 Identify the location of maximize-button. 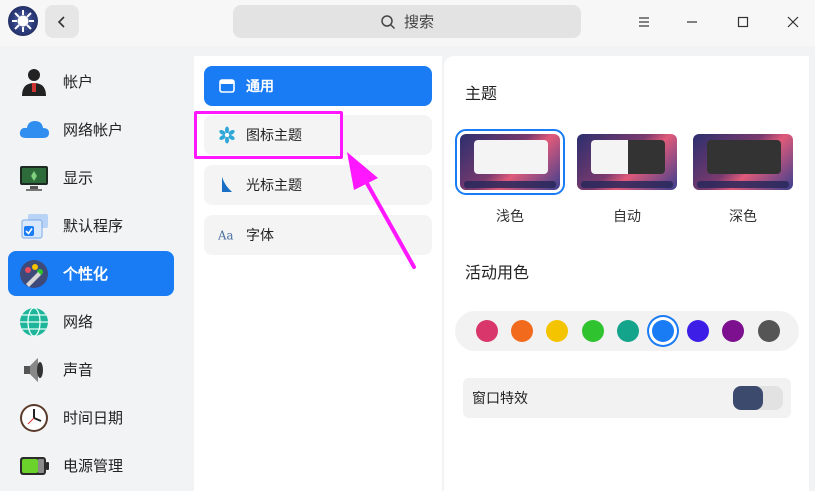
(743, 22).